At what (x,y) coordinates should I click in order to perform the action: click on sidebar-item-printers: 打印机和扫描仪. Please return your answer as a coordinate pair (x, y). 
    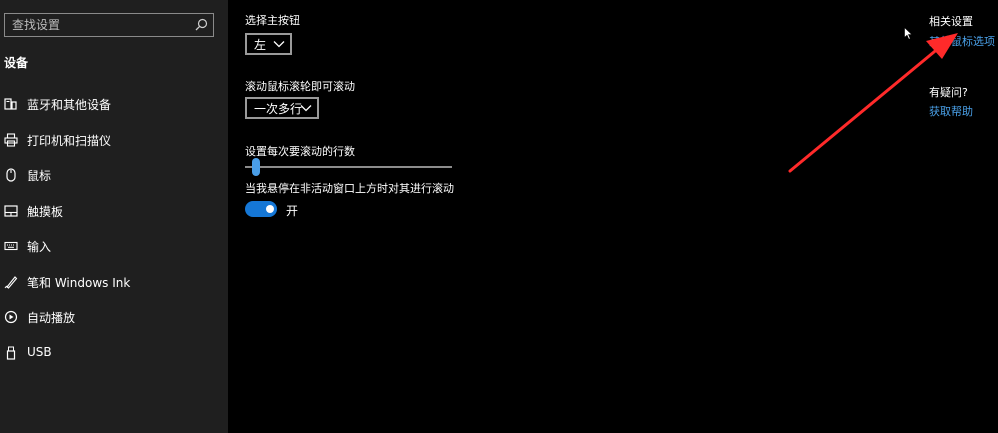
    Looking at the image, I should click on (114, 140).